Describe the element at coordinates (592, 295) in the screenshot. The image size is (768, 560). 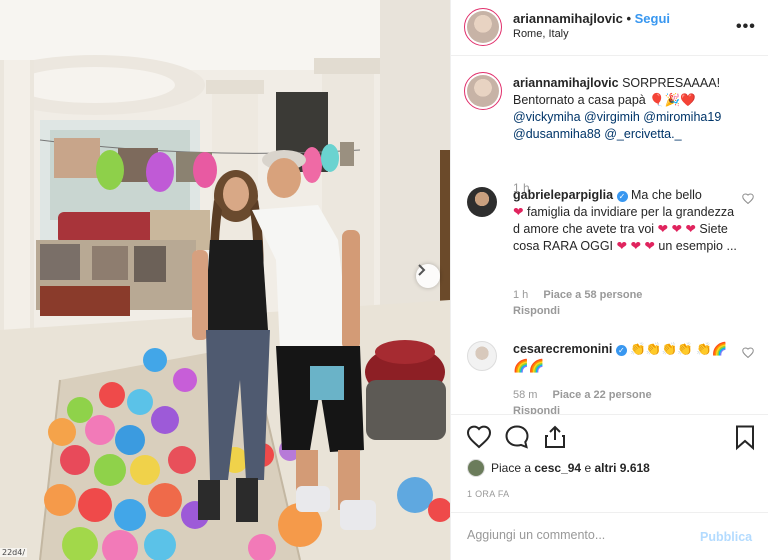
I see `comment-likes-link: Piace a 58 persone` at that location.